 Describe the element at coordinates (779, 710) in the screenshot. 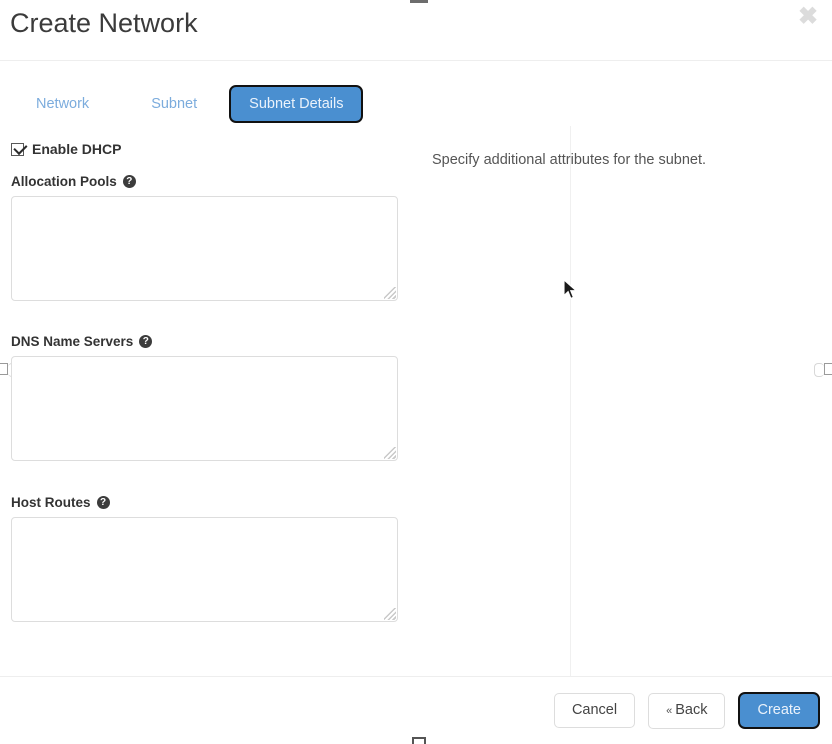

I see `create-button: Create` at that location.